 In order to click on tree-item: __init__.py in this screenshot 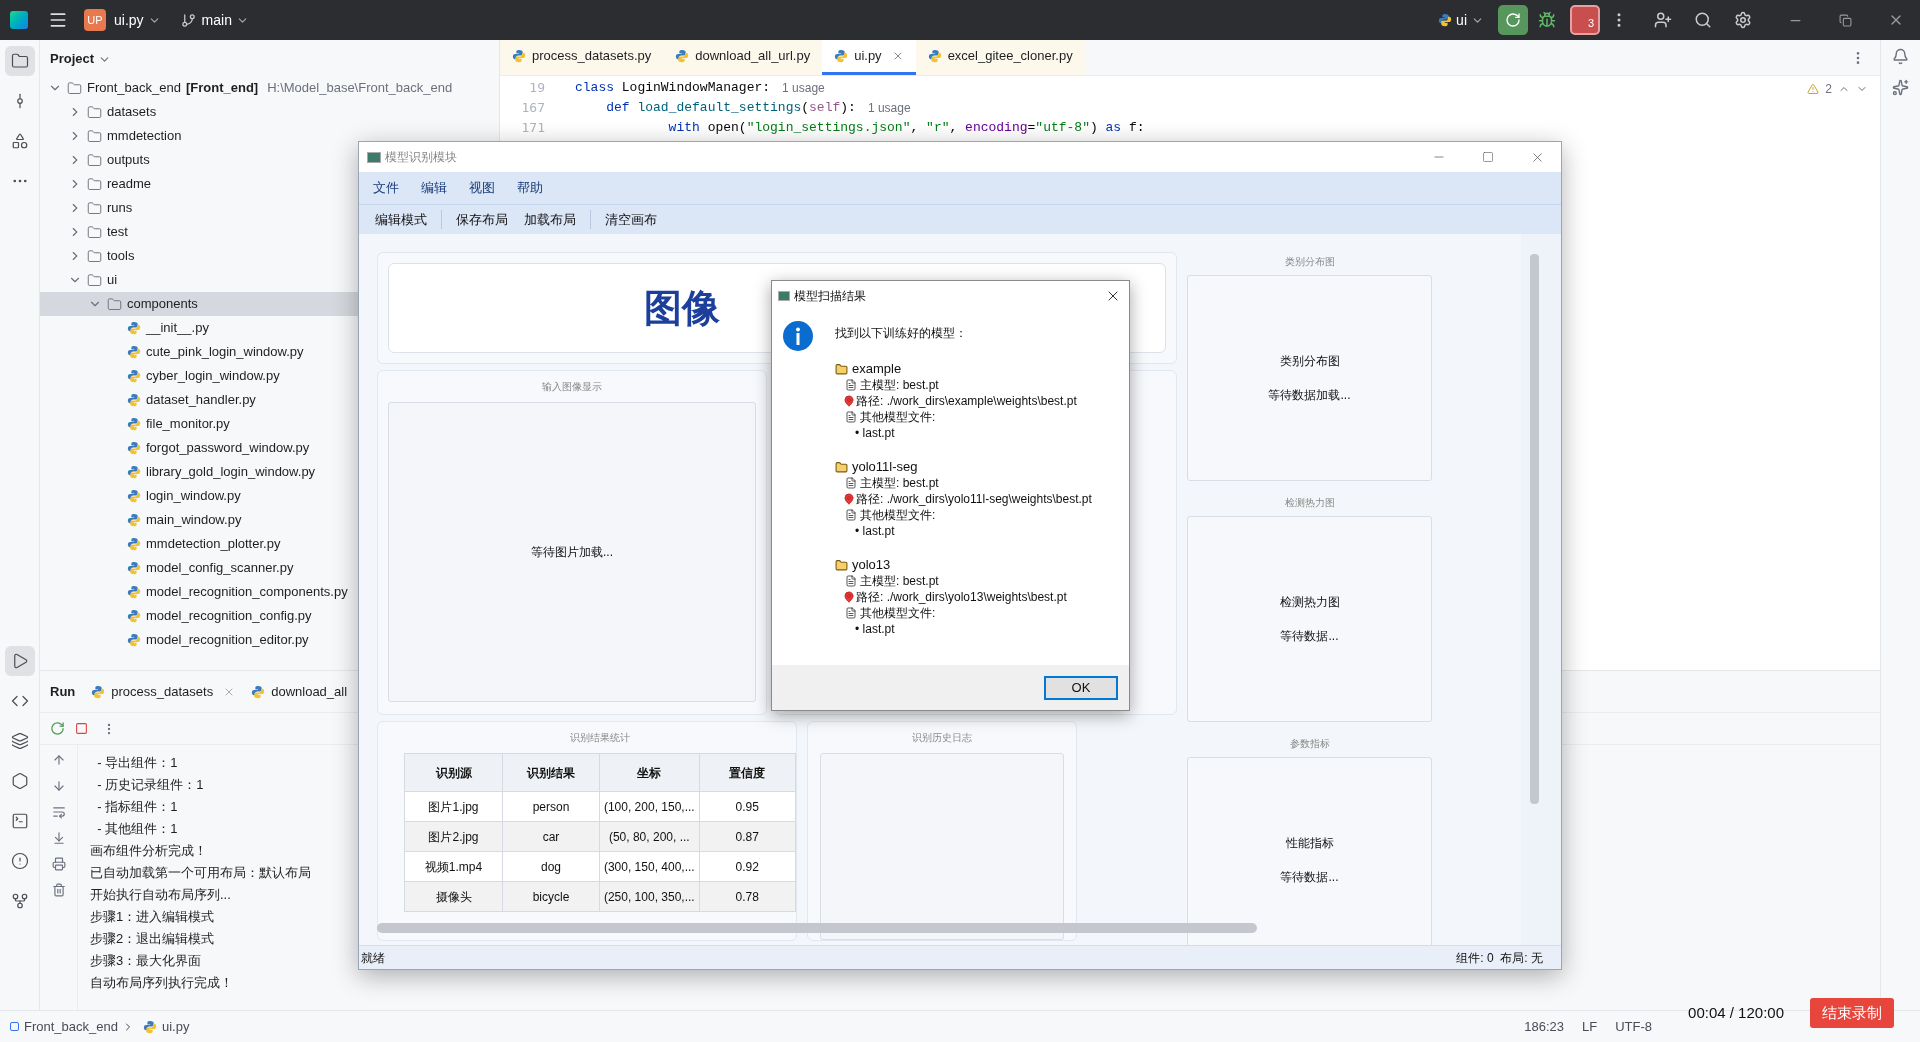, I will do `click(199, 328)`.